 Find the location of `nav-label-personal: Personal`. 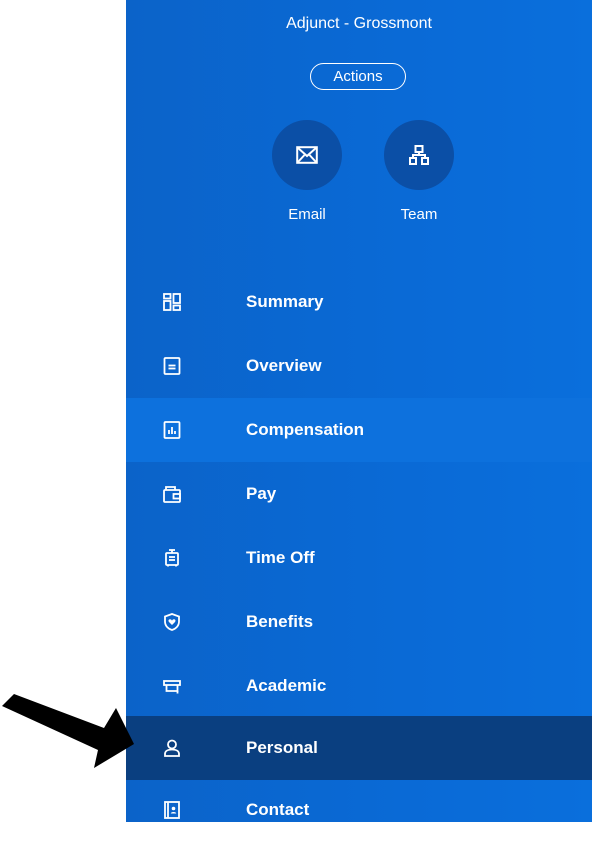

nav-label-personal: Personal is located at coordinates (282, 747).